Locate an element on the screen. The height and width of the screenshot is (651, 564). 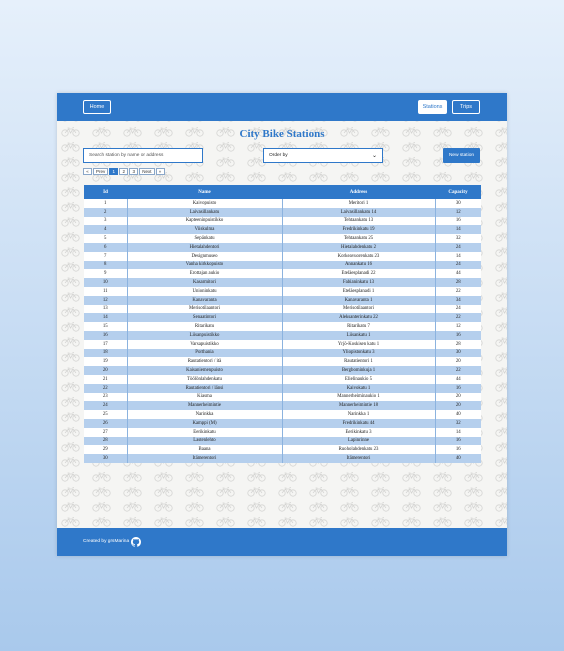
table-cell: Töölönlahdenkatu is located at coordinates (205, 379).